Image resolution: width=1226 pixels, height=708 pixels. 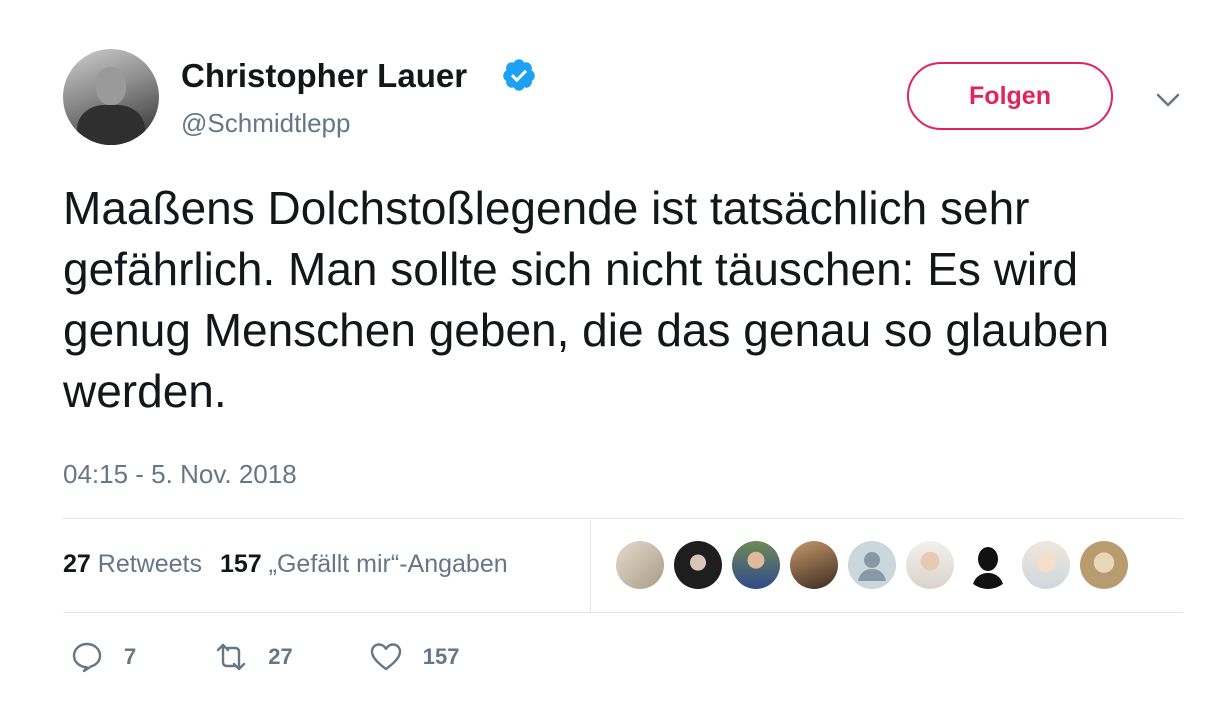 I want to click on retweets-count: 27, so click(x=77, y=564).